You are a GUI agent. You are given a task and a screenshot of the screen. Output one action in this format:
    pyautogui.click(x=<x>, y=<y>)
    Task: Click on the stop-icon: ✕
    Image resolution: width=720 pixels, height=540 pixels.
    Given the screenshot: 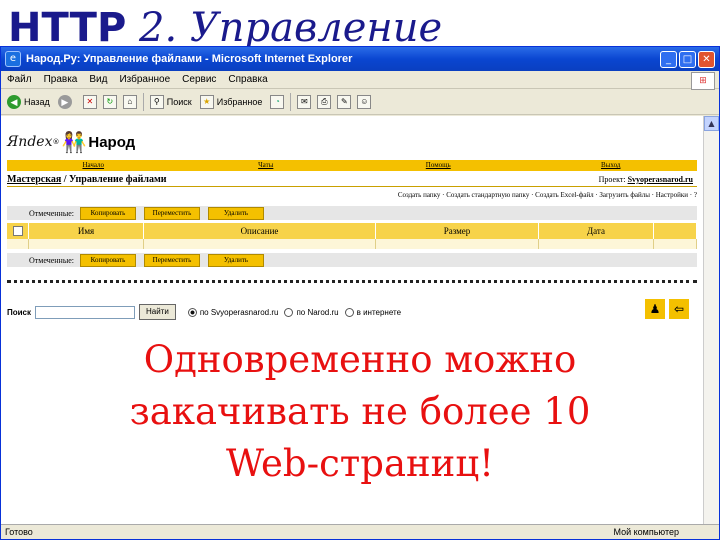 What is the action you would take?
    pyautogui.click(x=89, y=101)
    